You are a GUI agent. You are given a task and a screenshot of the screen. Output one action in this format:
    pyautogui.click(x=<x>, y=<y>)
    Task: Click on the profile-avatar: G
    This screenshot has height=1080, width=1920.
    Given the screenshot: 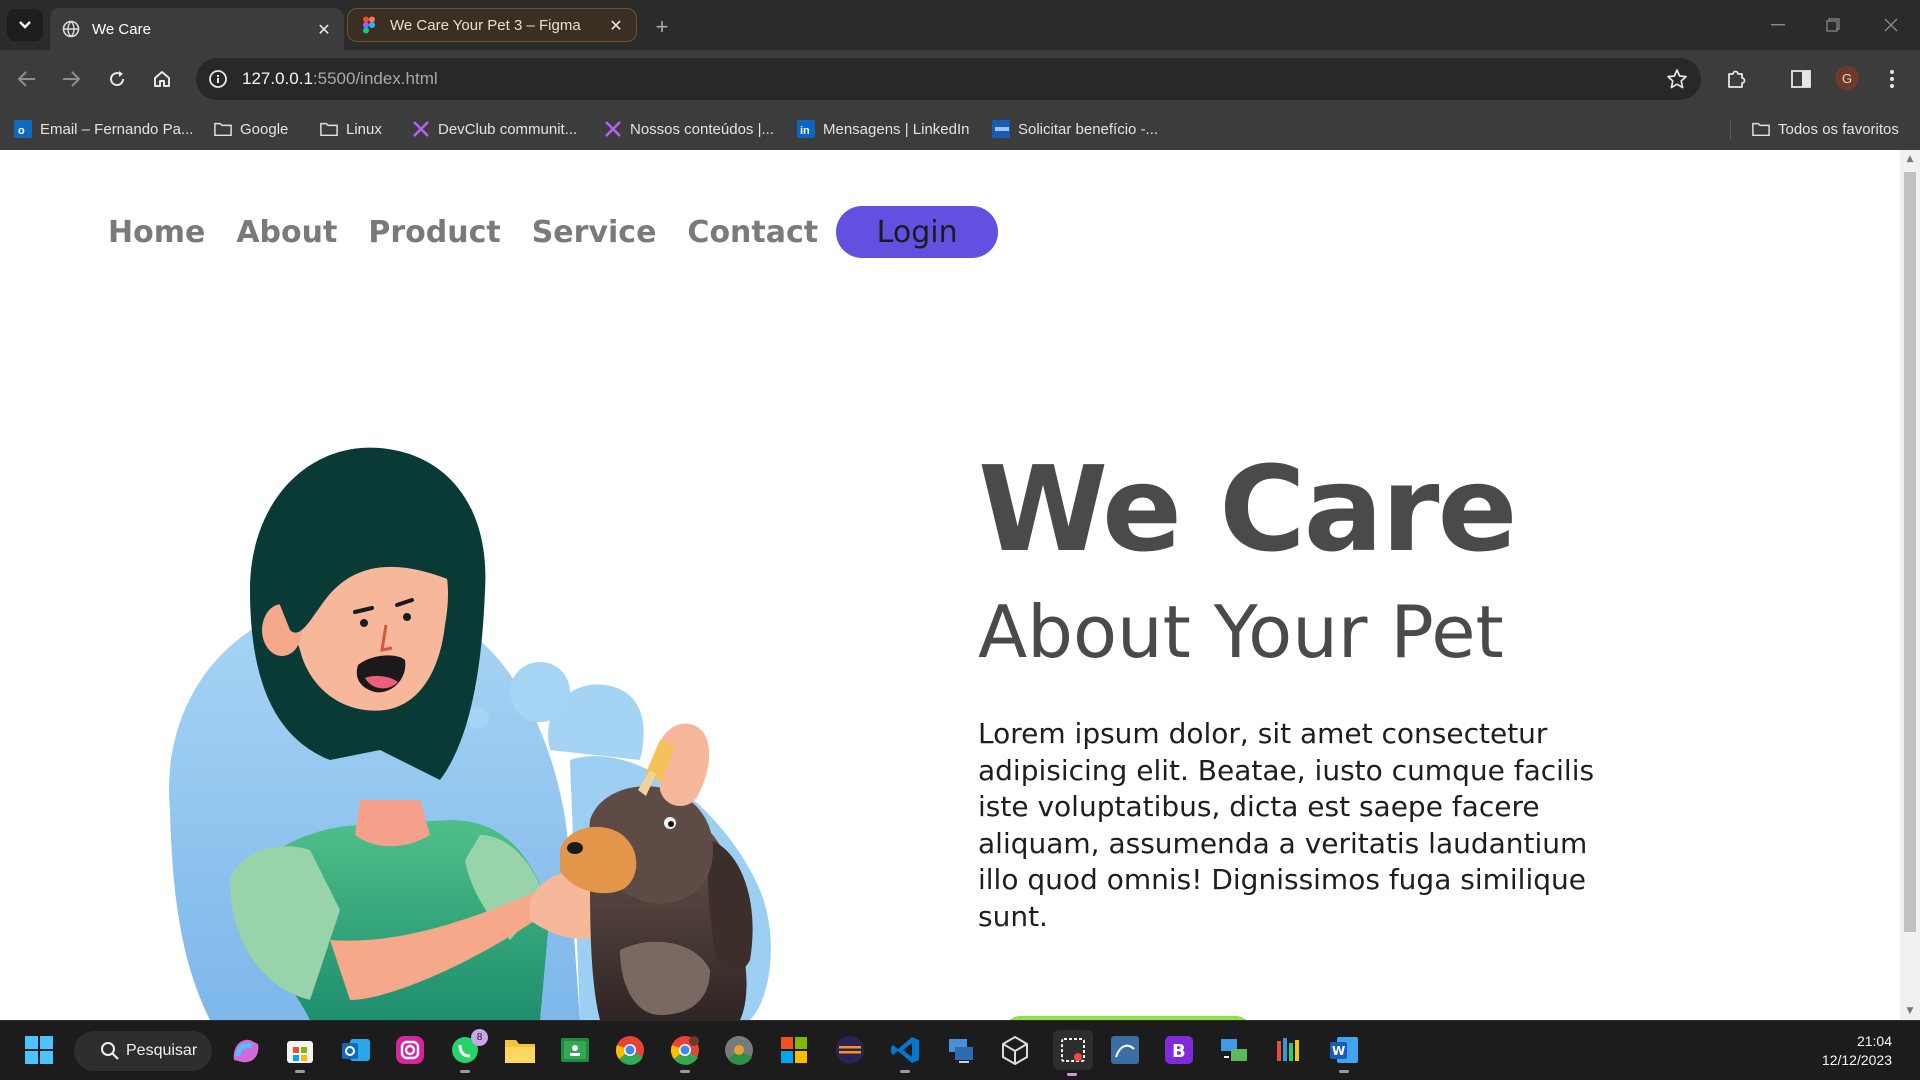 What is the action you would take?
    pyautogui.click(x=1847, y=78)
    